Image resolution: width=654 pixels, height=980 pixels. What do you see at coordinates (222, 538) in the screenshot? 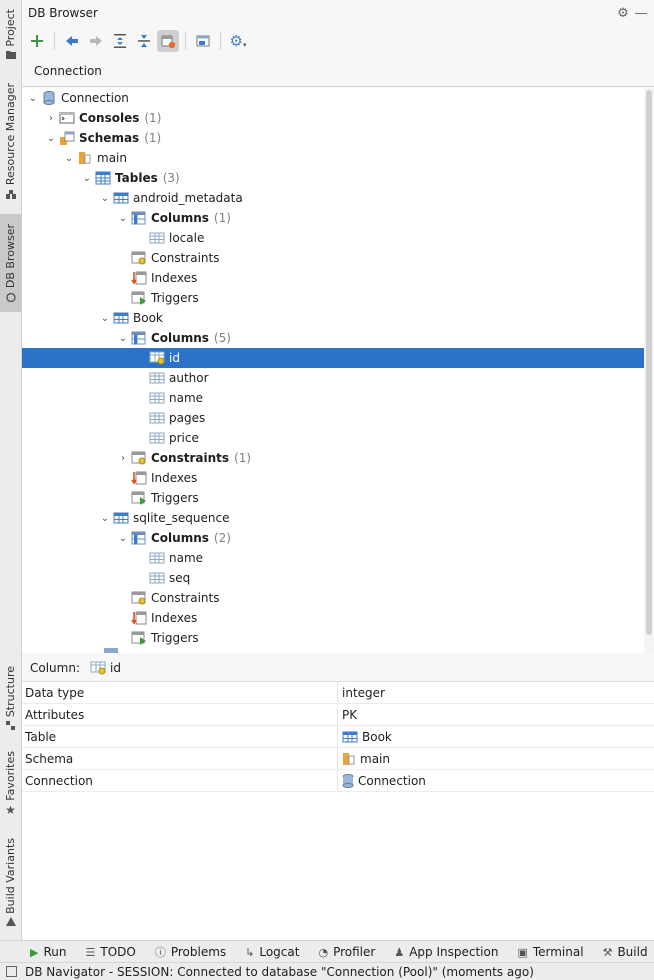
I see `tree-count: (2)` at bounding box center [222, 538].